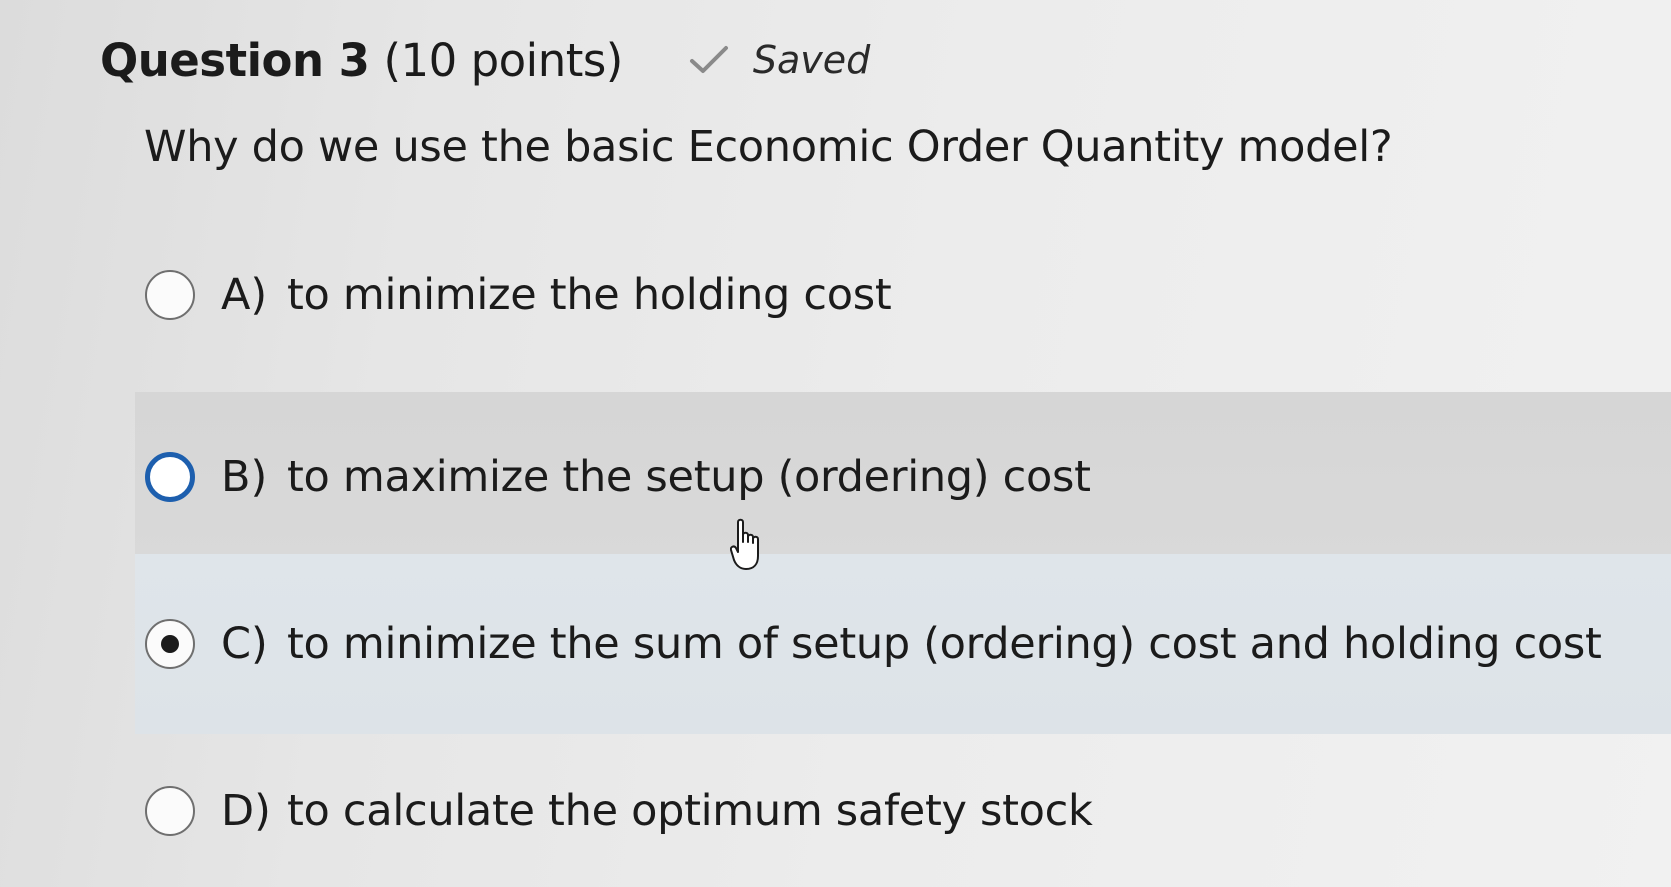  Describe the element at coordinates (503, 60) in the screenshot. I see `question-points: (10 points)` at that location.